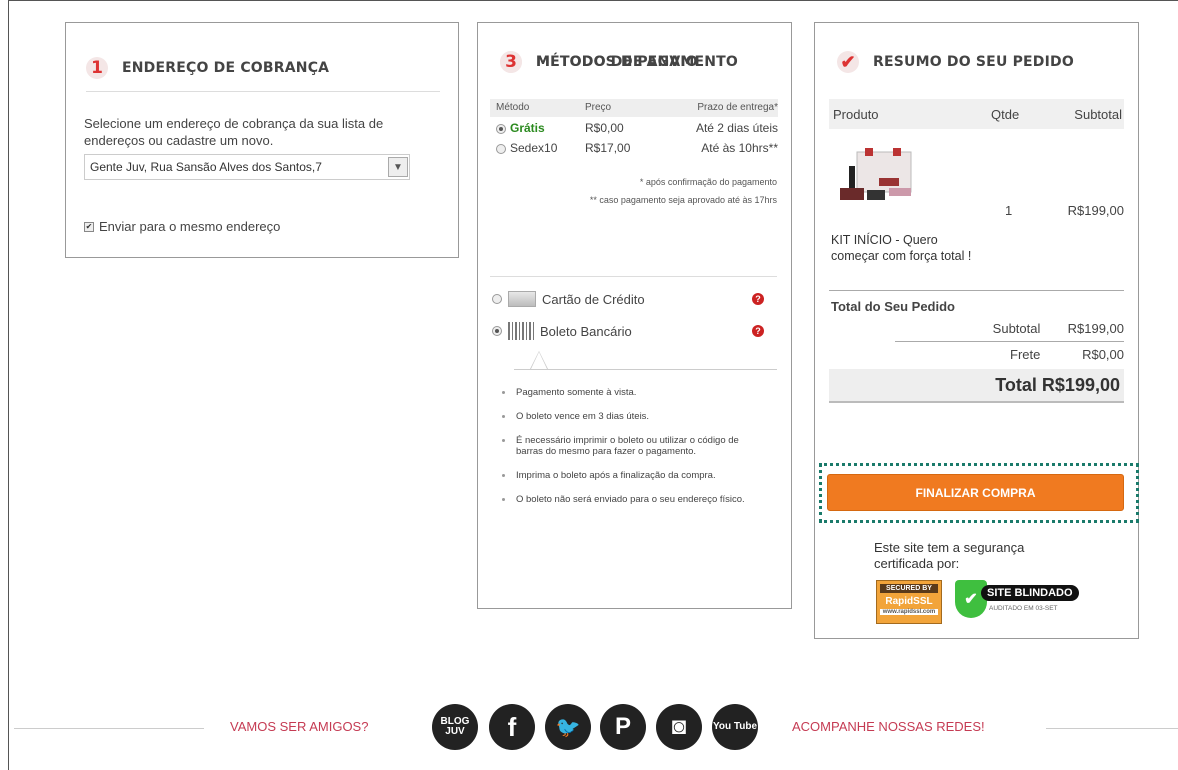 The image size is (1178, 770). I want to click on twitter-icon: 🐦, so click(568, 727).